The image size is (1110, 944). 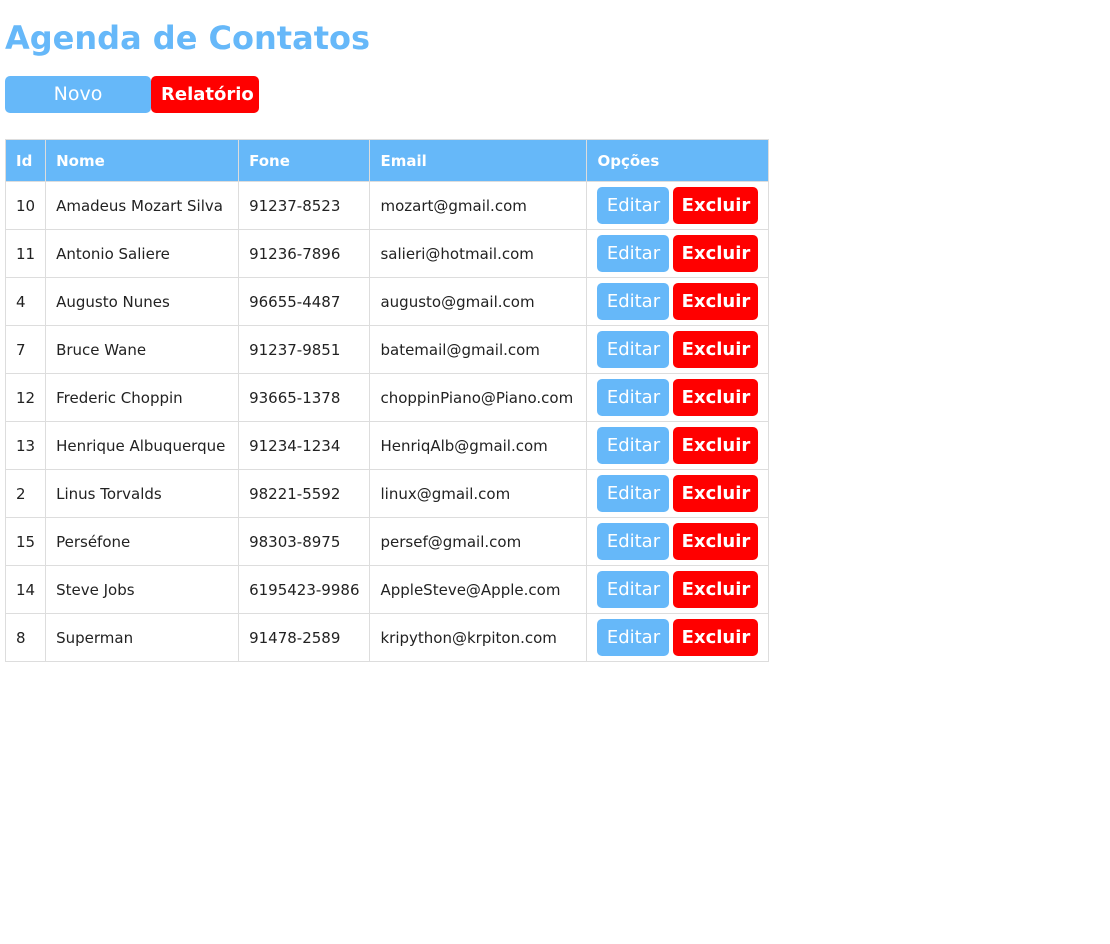 I want to click on cell-nome: Perséfone, so click(x=142, y=541).